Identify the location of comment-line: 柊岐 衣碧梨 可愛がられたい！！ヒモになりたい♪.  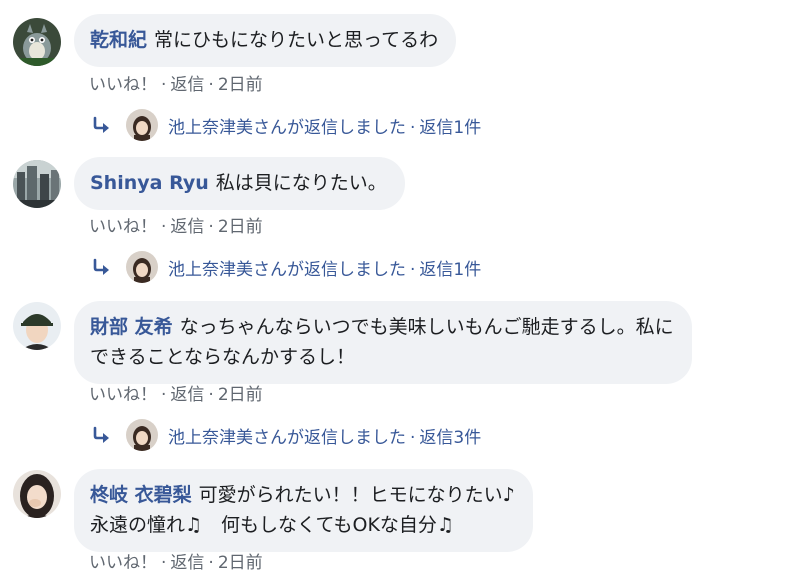
(302, 495).